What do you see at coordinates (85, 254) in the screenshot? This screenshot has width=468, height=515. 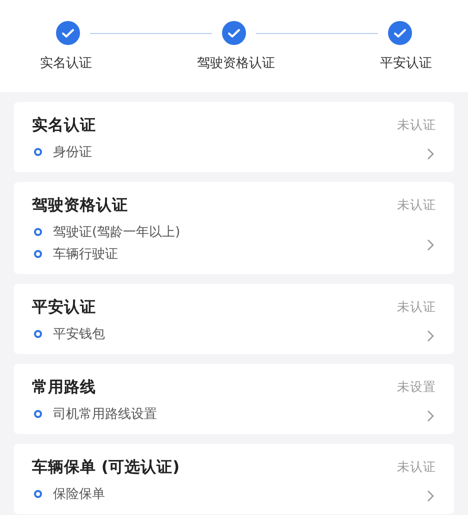 I see `requirement-text: 车辆行驶证` at bounding box center [85, 254].